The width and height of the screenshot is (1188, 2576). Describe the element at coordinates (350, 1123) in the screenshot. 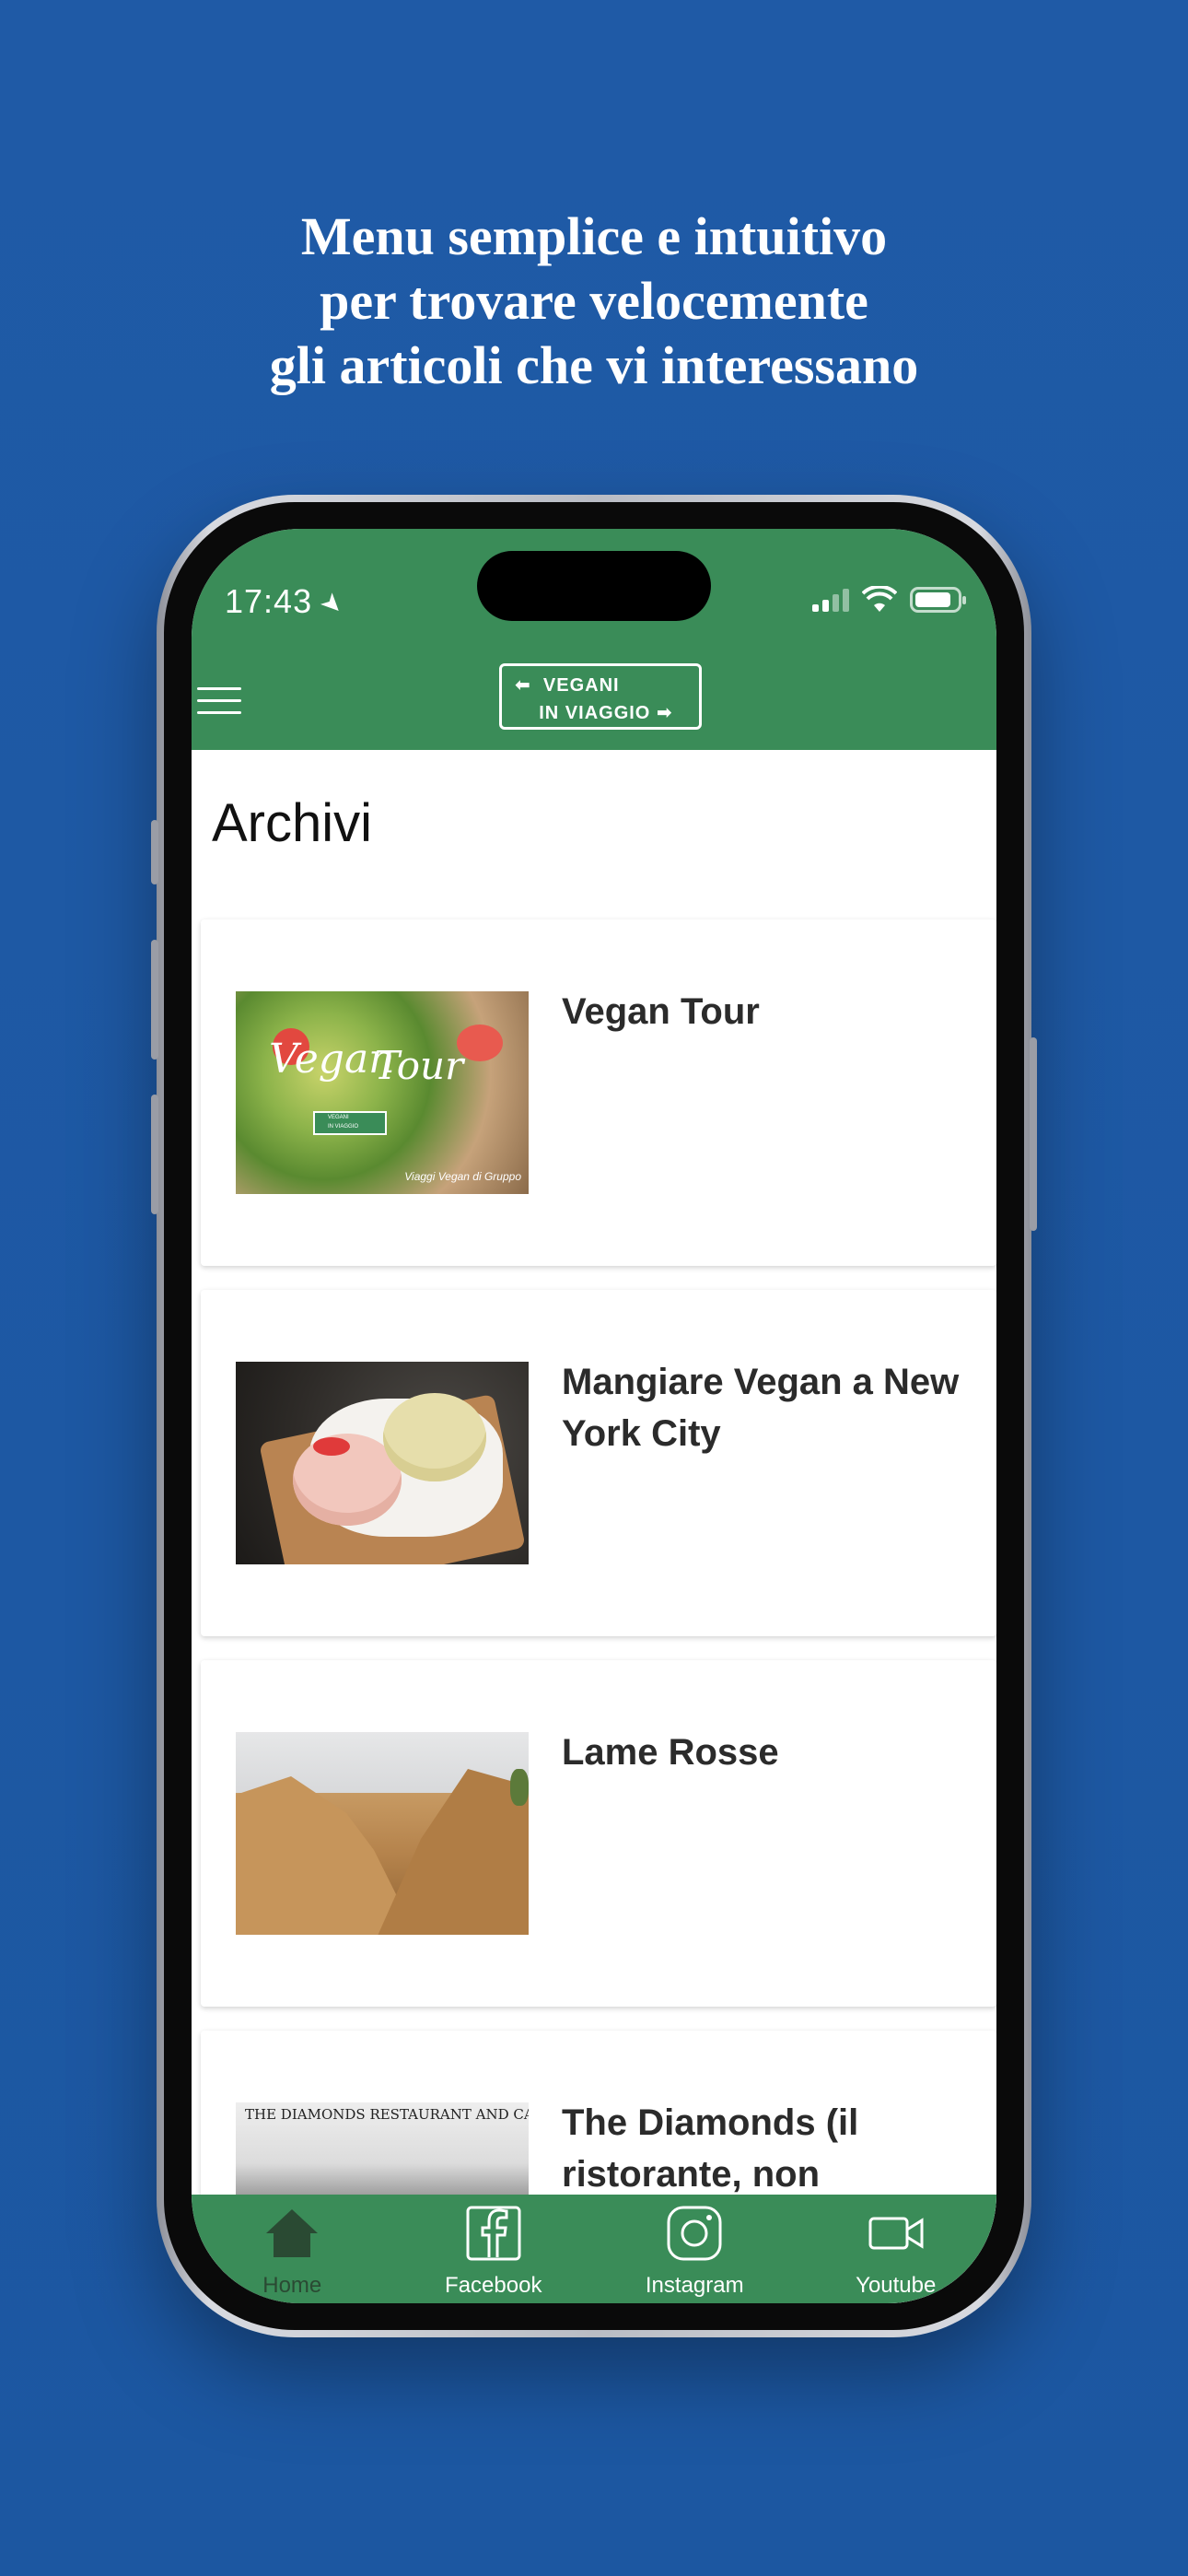

I see `thumb-badge: VEGANI IN VIAGGIO` at that location.